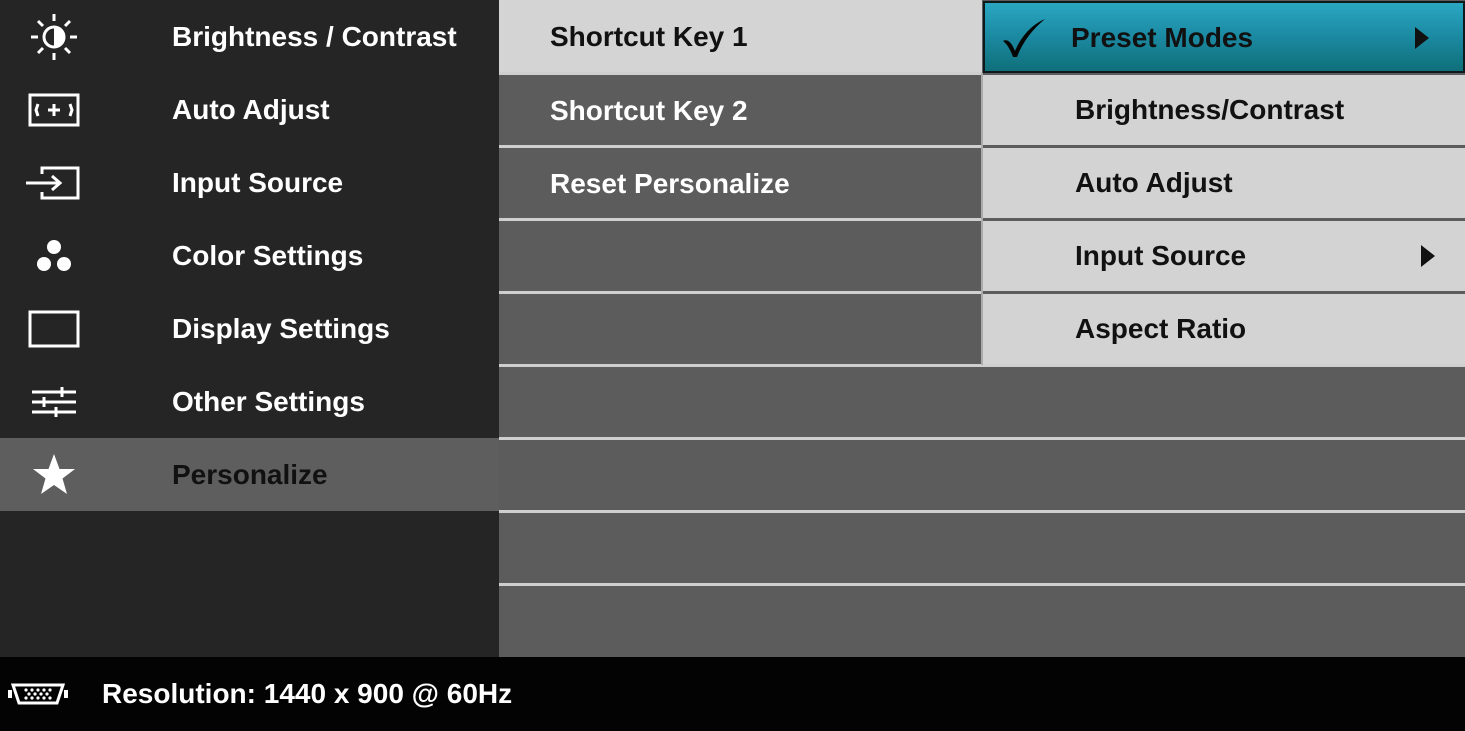  I want to click on sidebar-item-label: Auto Adjust, so click(251, 109).